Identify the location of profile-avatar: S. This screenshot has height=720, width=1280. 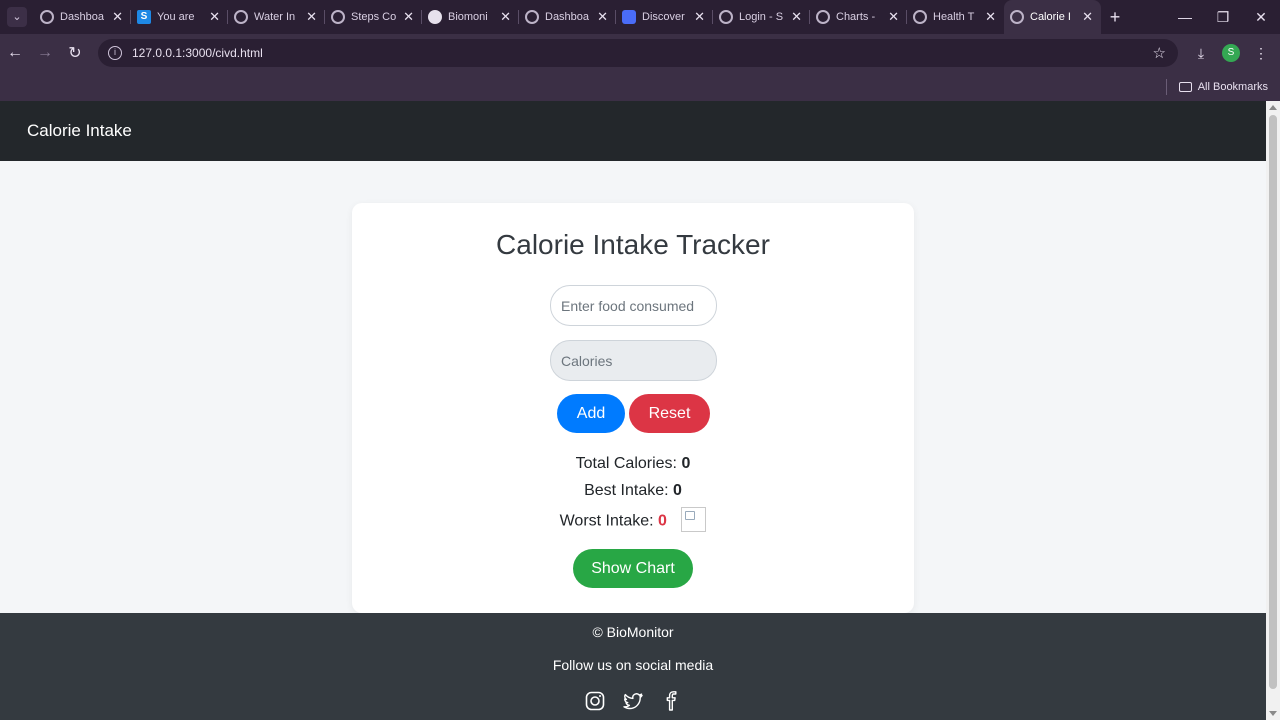
(1231, 53).